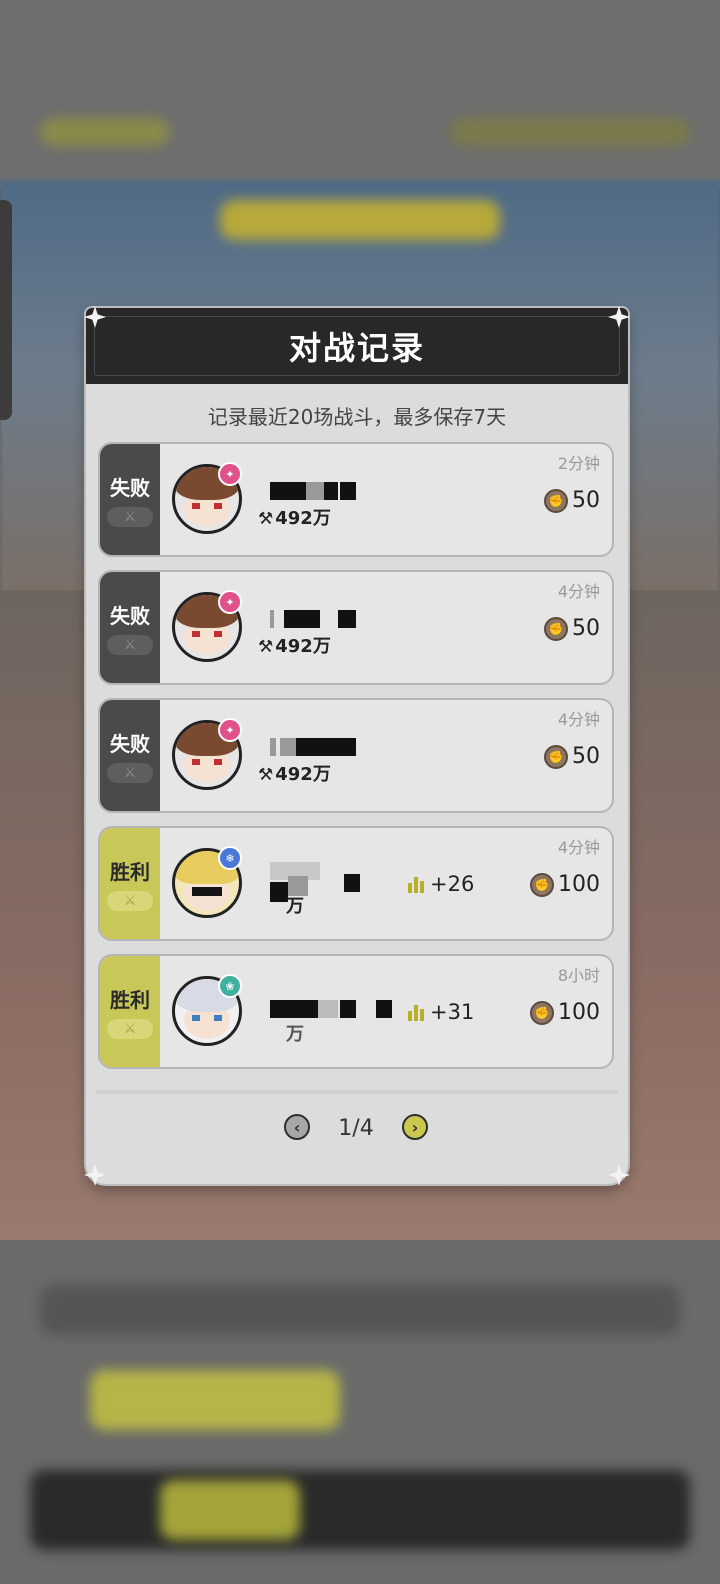  What do you see at coordinates (452, 884) in the screenshot?
I see `rank-change-value: +26` at bounding box center [452, 884].